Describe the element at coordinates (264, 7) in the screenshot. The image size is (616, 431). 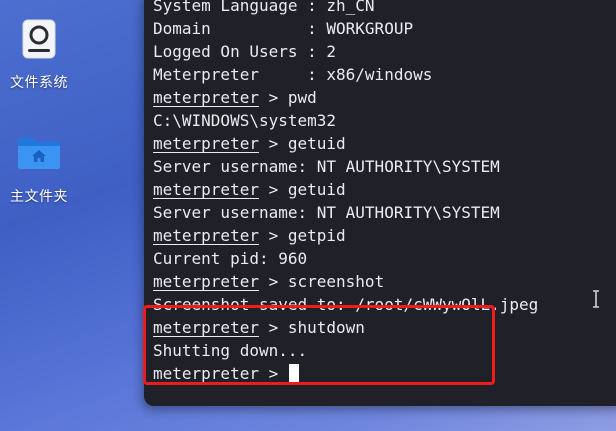
I see `output-text: System Language : zh_CN` at that location.